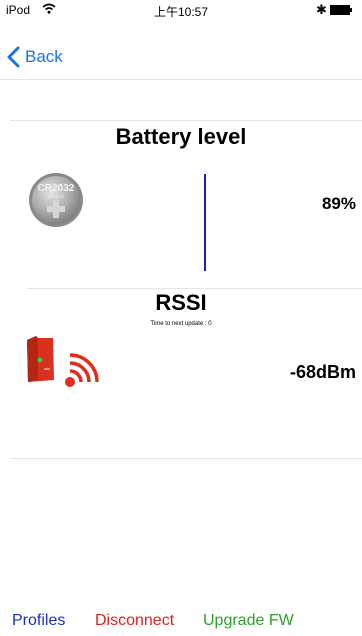  I want to click on chevron-left-icon, so click(13, 57).